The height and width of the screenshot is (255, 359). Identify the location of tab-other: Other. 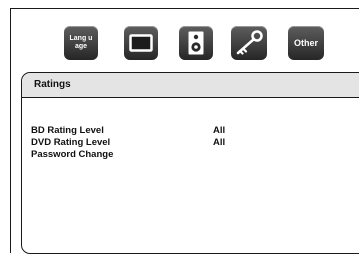
(306, 43).